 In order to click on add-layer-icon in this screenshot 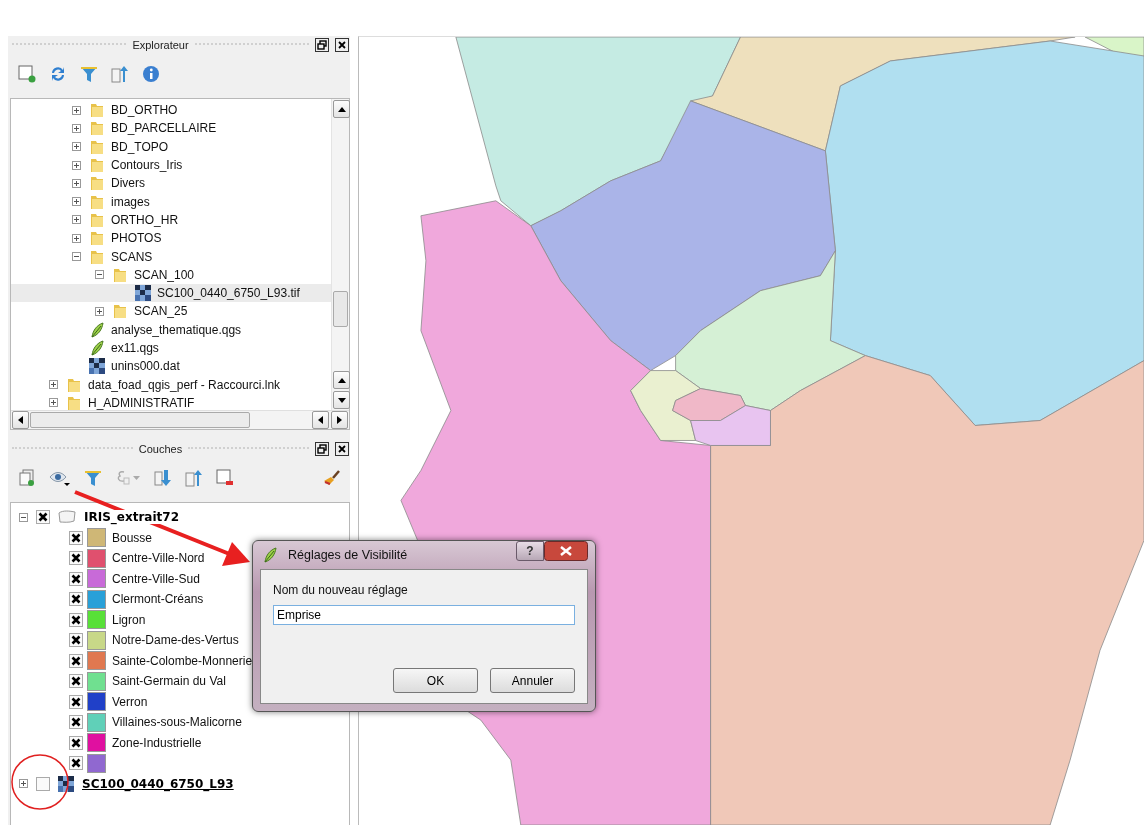, I will do `click(27, 74)`.